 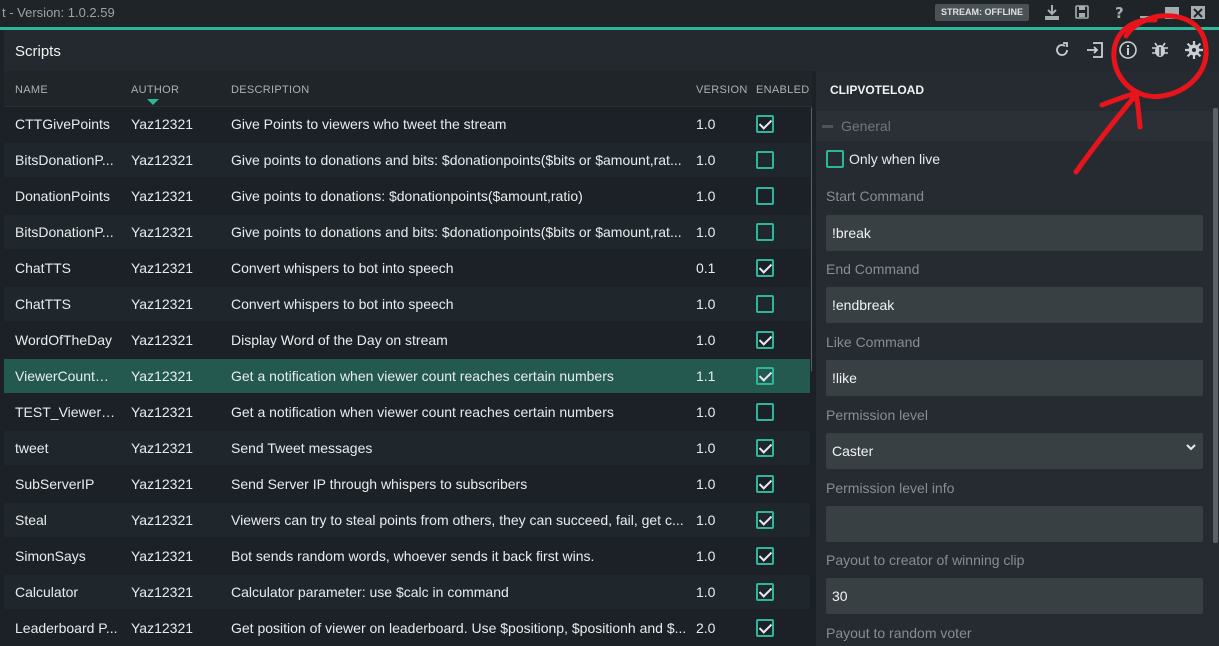 What do you see at coordinates (43, 304) in the screenshot?
I see `script-name: ChatTTS` at bounding box center [43, 304].